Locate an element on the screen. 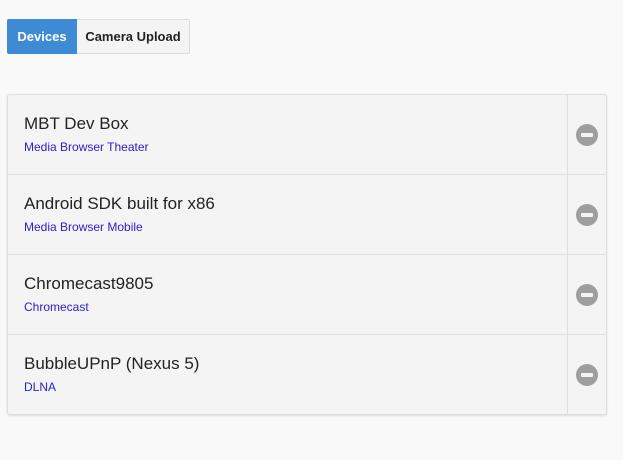  tab-camera-upload: Camera Upload is located at coordinates (133, 36).